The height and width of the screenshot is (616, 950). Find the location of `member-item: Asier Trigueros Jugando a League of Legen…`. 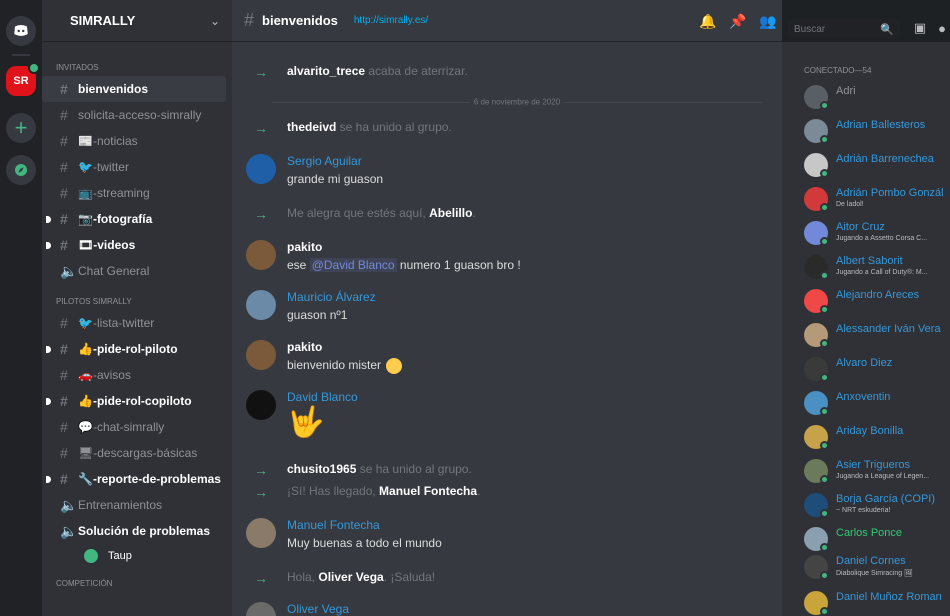

member-item: Asier Trigueros Jugando a League of Legen… is located at coordinates (874, 472).